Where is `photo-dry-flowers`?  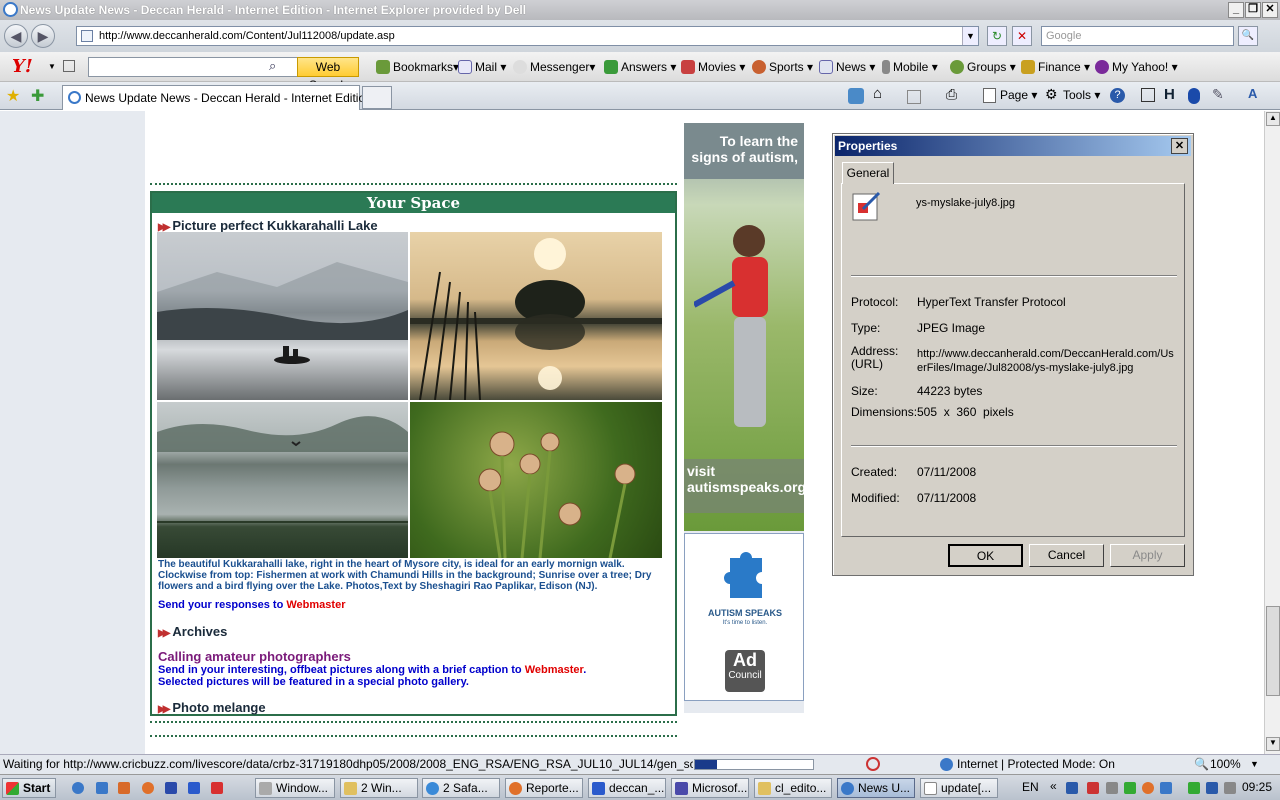
photo-dry-flowers is located at coordinates (536, 480).